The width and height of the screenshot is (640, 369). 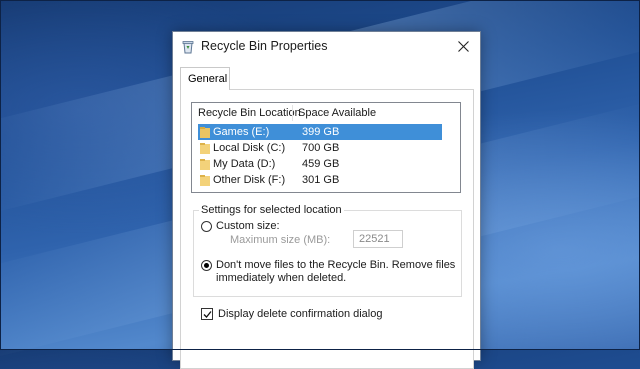 I want to click on title-bar: Recycle Bin Properties, so click(x=326, y=47).